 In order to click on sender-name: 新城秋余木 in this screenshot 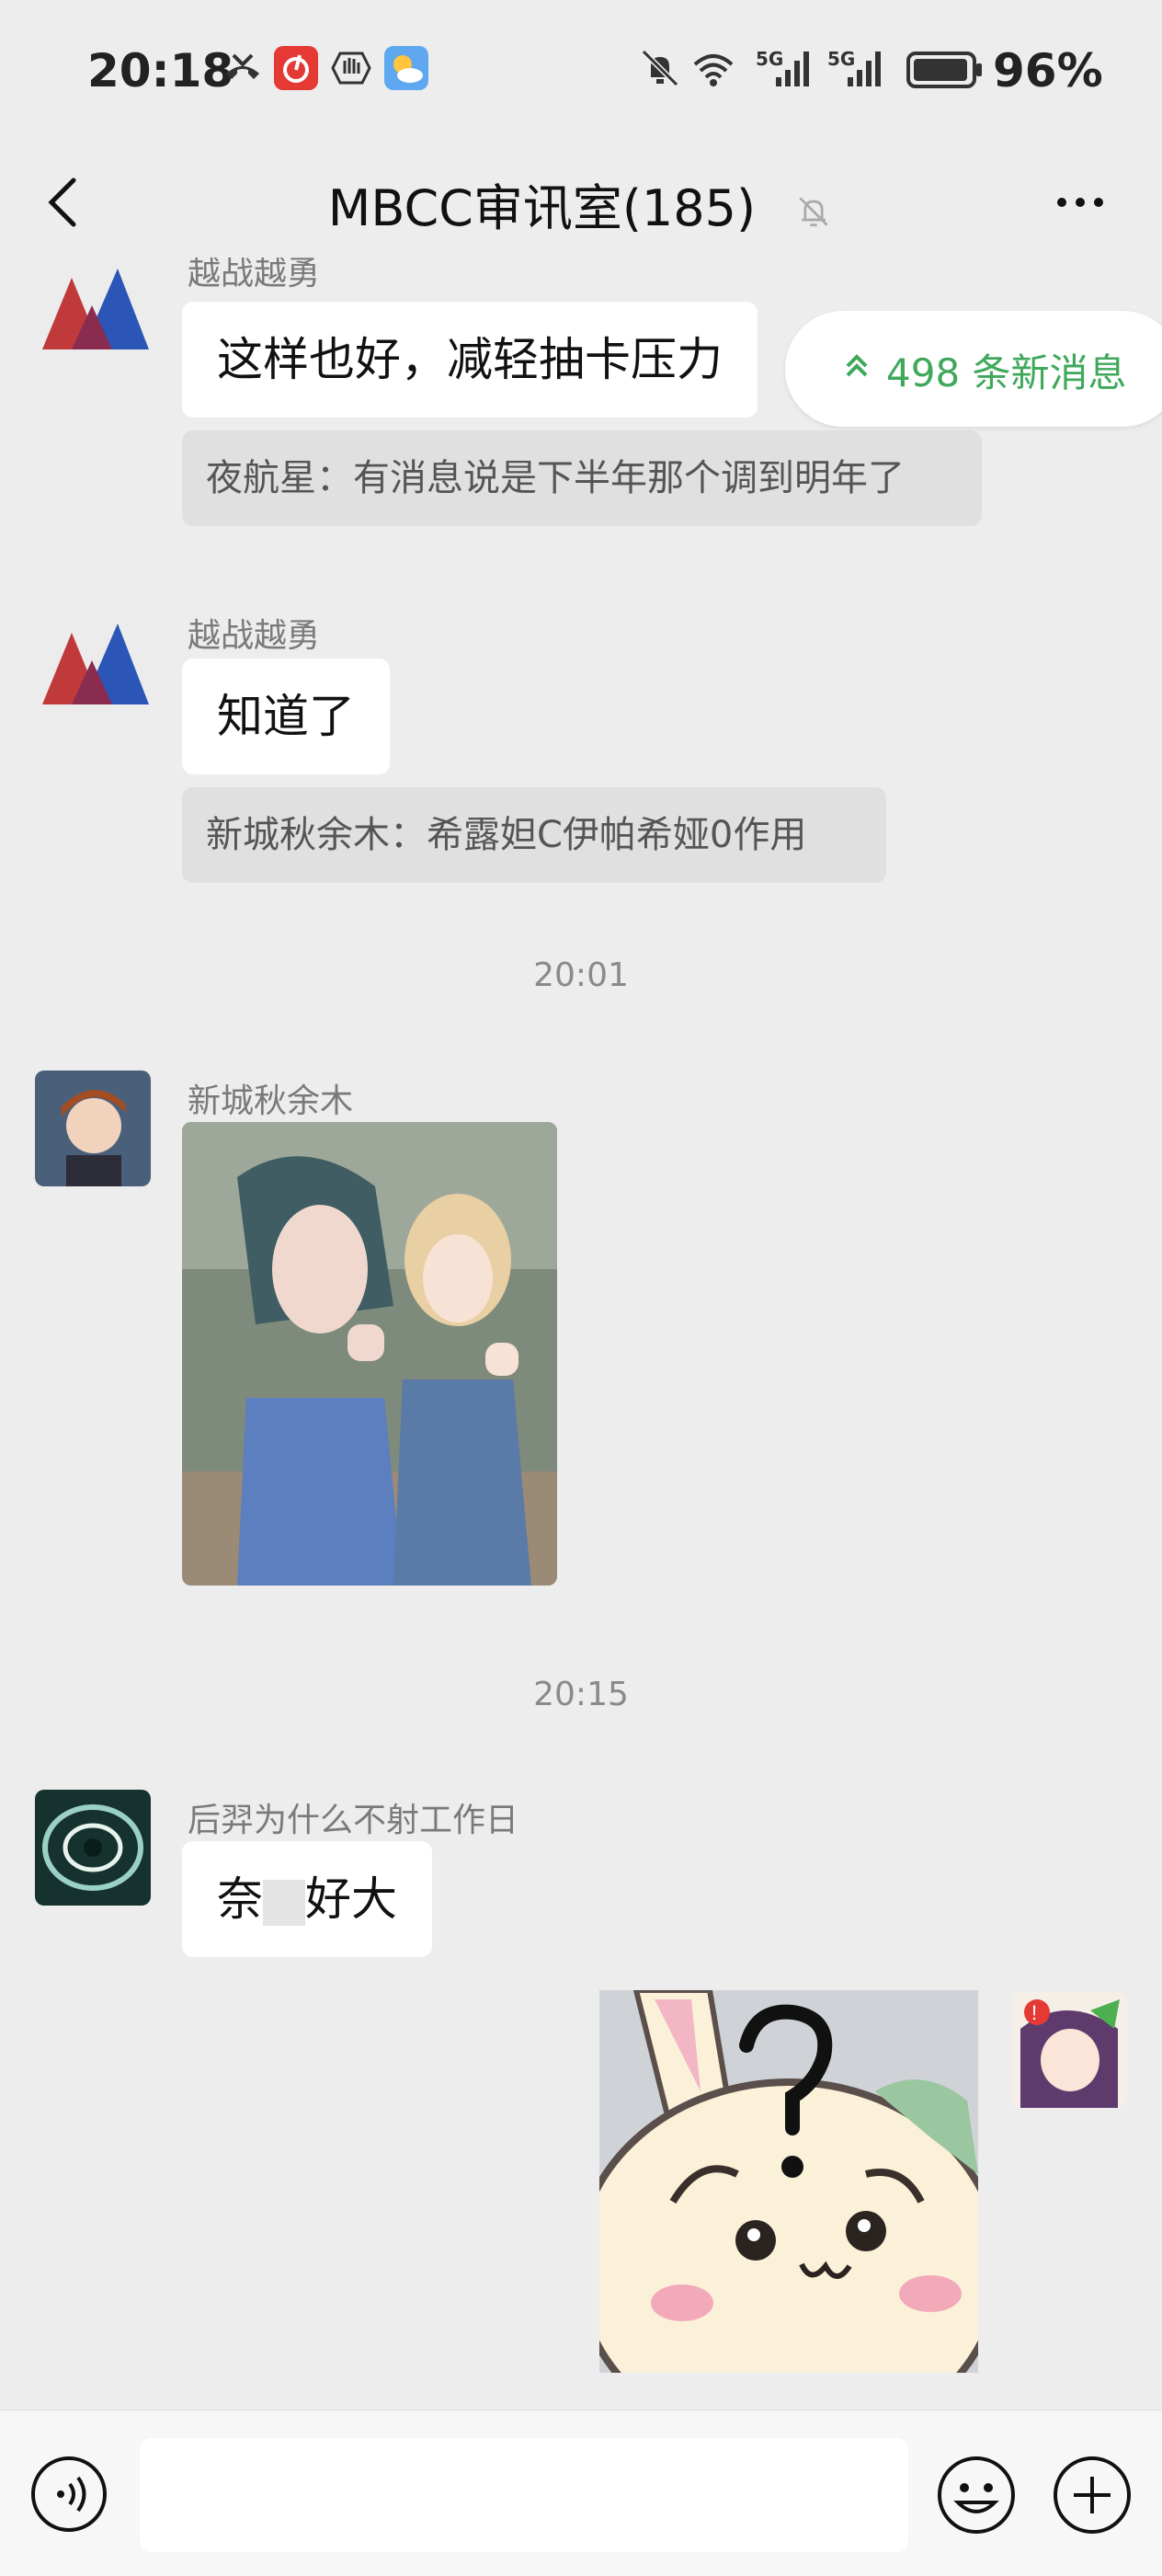, I will do `click(271, 1101)`.